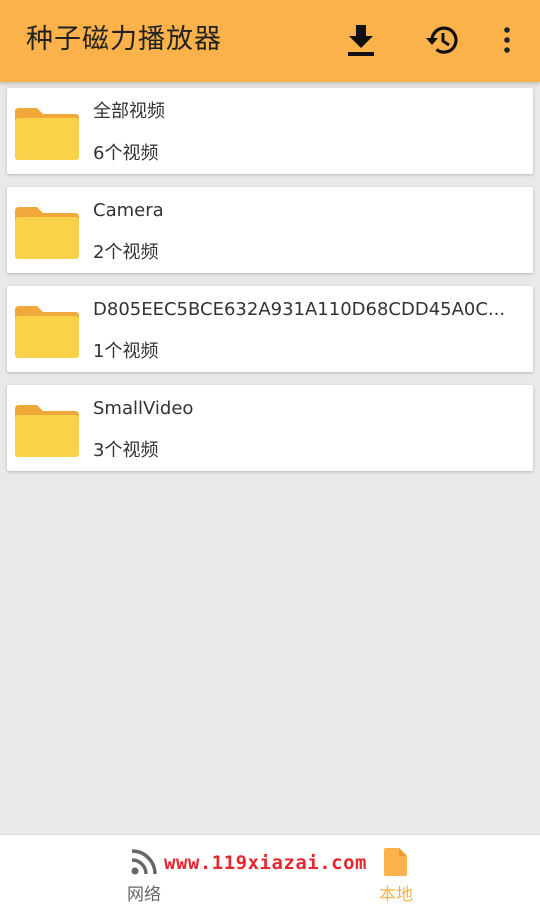 The height and width of the screenshot is (921, 540). What do you see at coordinates (265, 863) in the screenshot?
I see `watermark: www.119xiazai.com` at bounding box center [265, 863].